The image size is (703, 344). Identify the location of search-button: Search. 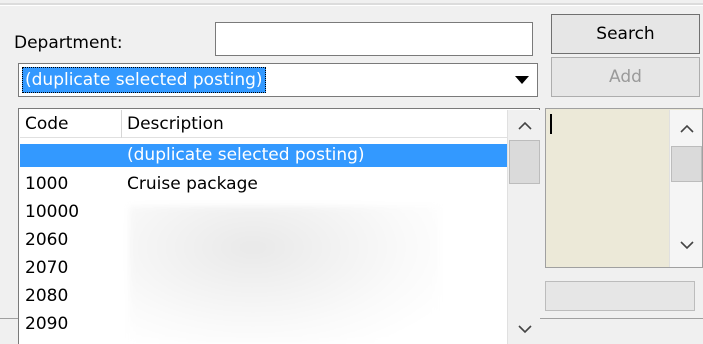
(625, 34).